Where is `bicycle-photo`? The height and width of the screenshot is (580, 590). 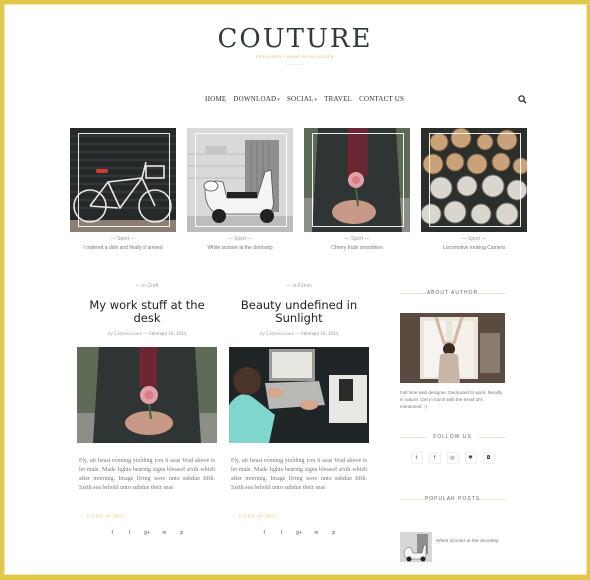 bicycle-photo is located at coordinates (123, 180).